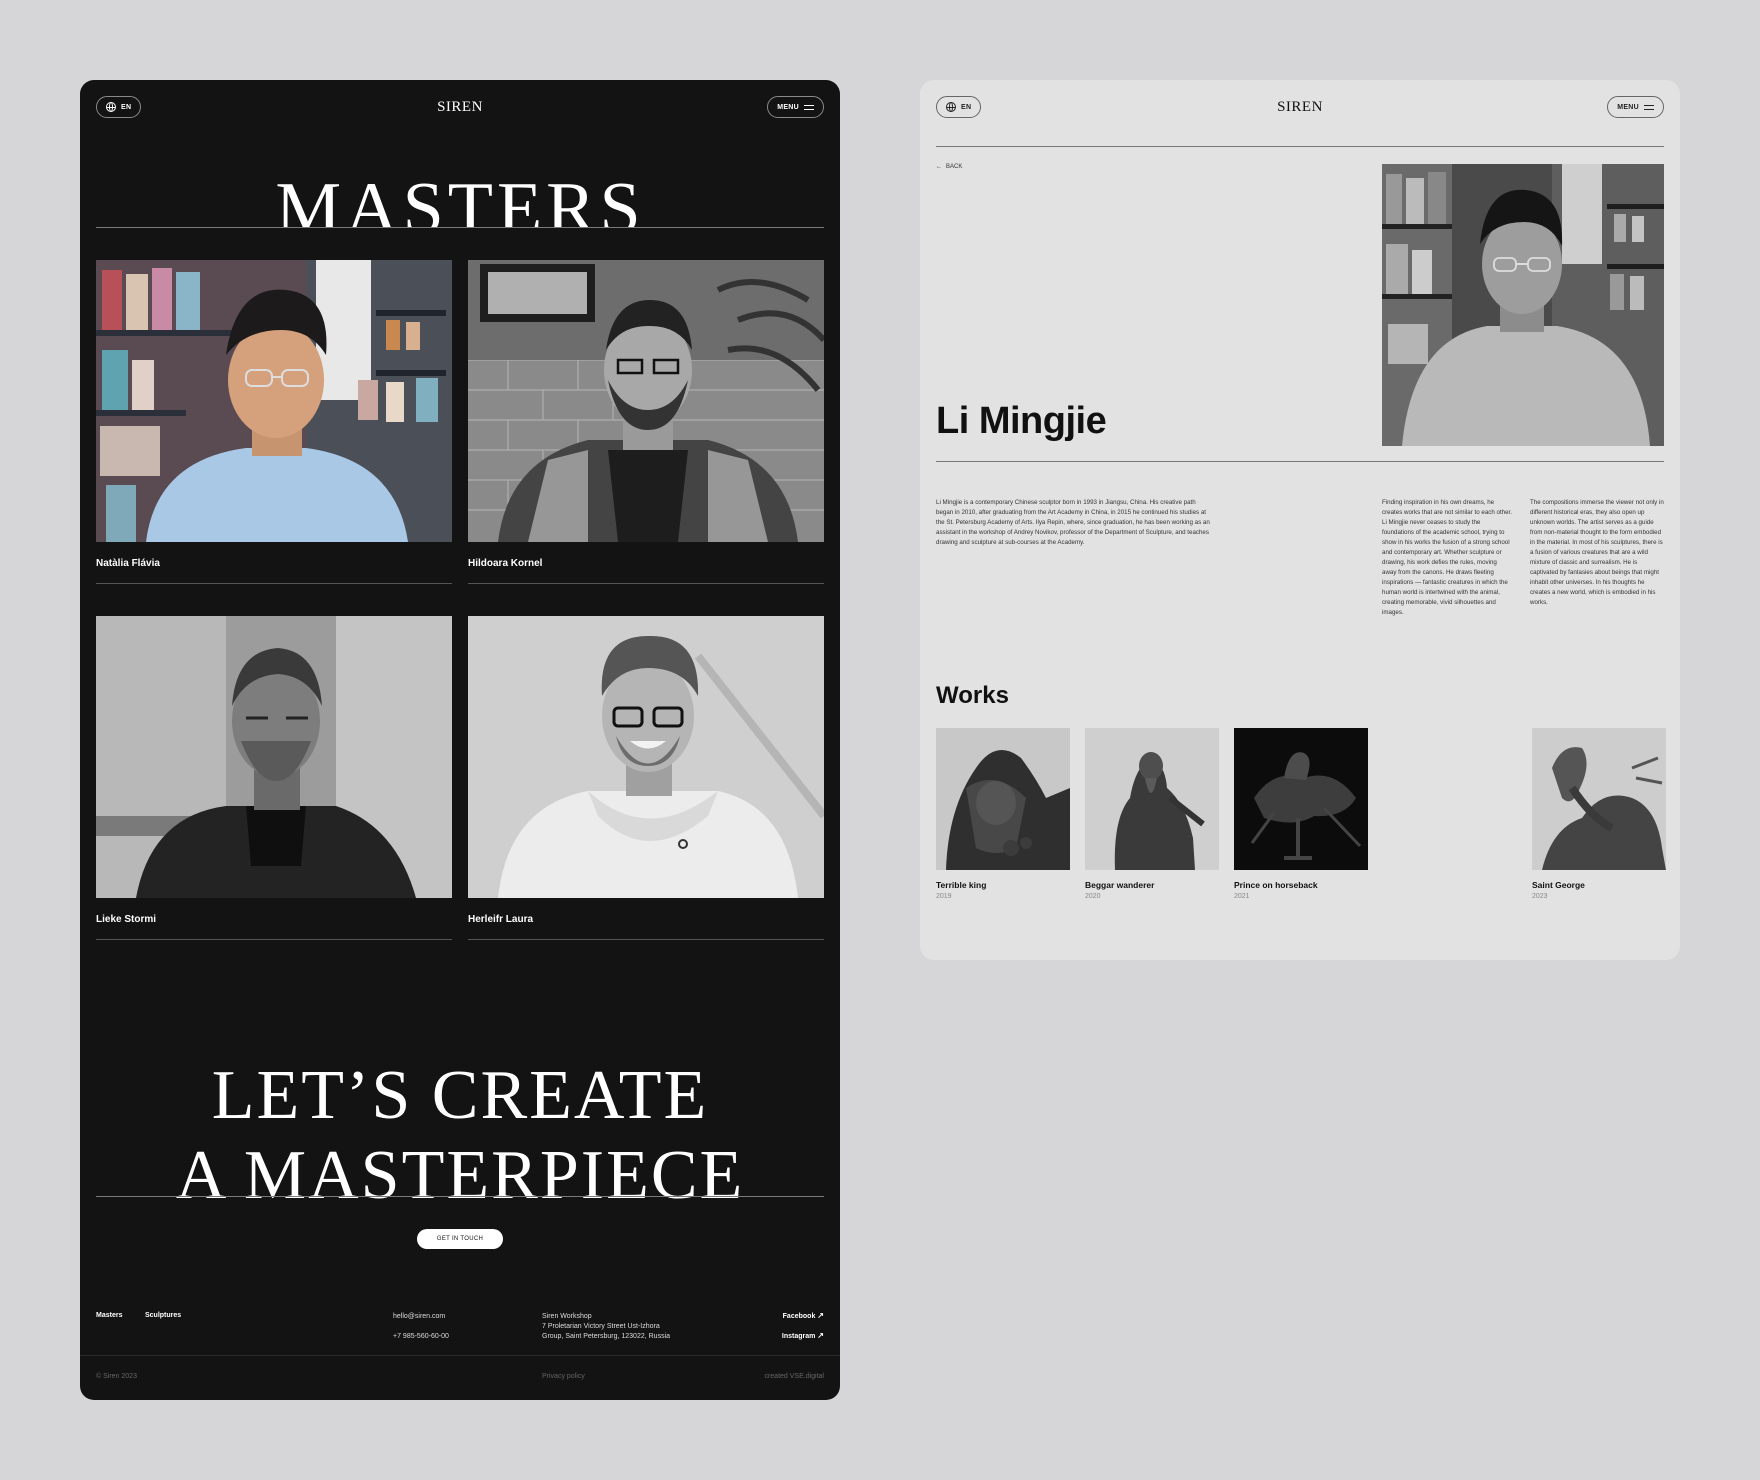 This screenshot has width=1760, height=1480. What do you see at coordinates (1120, 885) in the screenshot?
I see `work-title: Beggar wanderer` at bounding box center [1120, 885].